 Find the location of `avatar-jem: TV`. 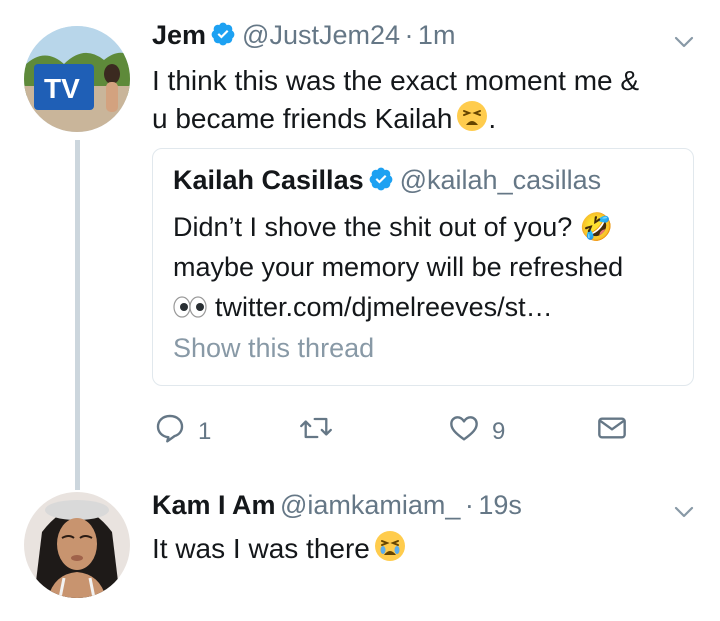

avatar-jem: TV is located at coordinates (77, 79).